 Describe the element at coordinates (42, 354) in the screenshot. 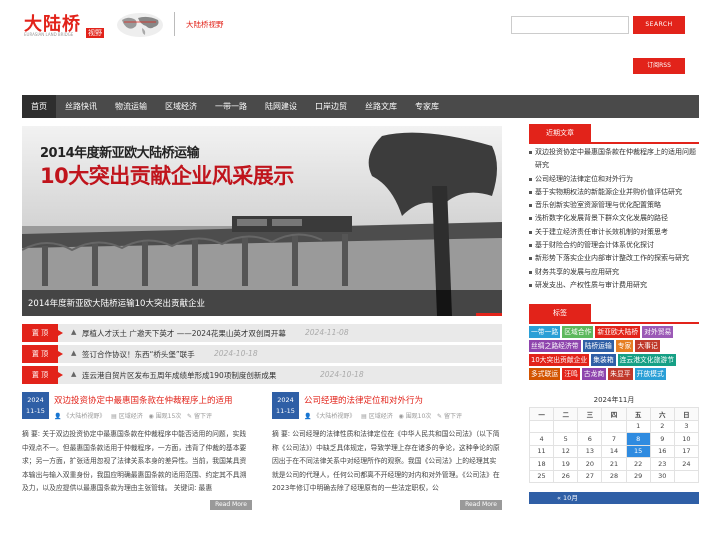

I see `pinned-badge: 置 顶` at that location.